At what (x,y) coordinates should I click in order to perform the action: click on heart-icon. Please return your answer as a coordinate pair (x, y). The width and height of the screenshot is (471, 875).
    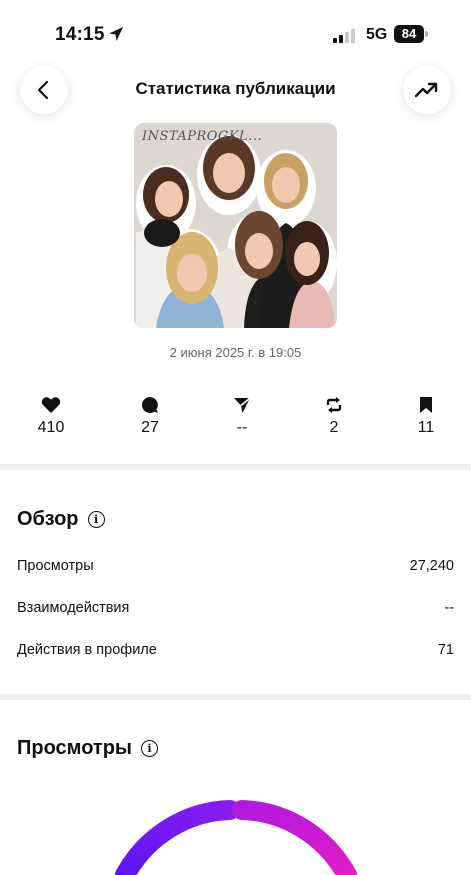
    Looking at the image, I should click on (51, 405).